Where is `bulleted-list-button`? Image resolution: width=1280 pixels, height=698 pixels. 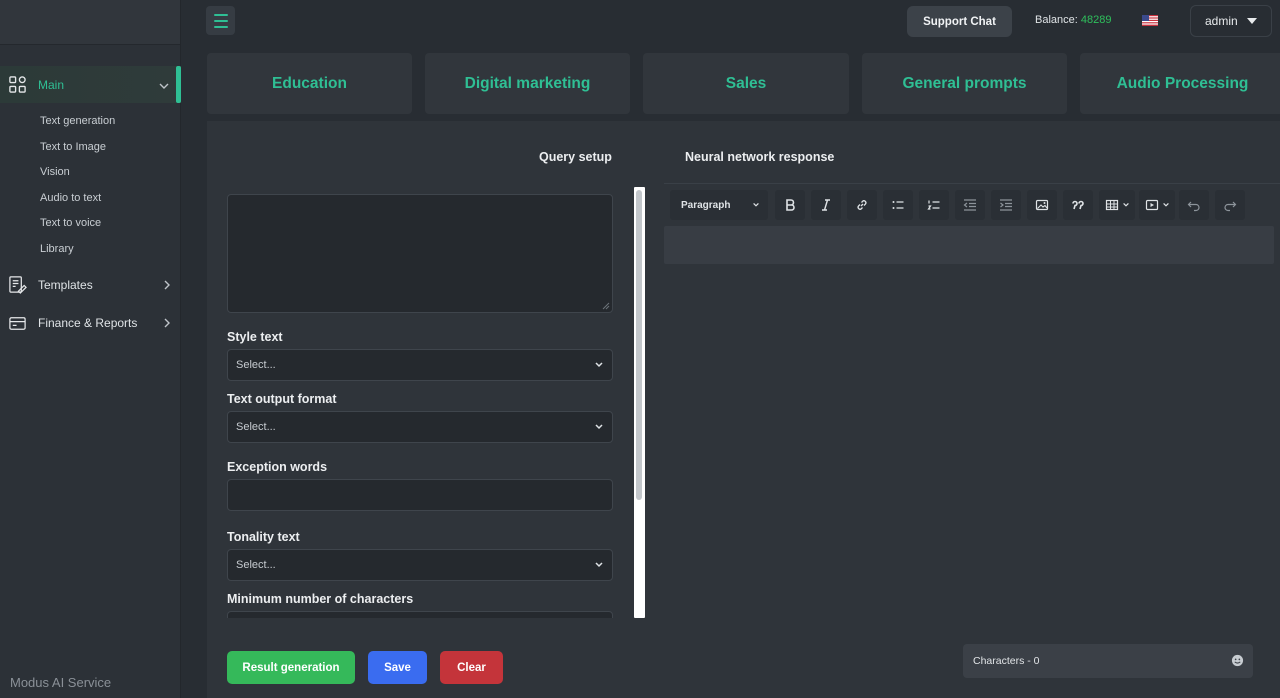 bulleted-list-button is located at coordinates (898, 205).